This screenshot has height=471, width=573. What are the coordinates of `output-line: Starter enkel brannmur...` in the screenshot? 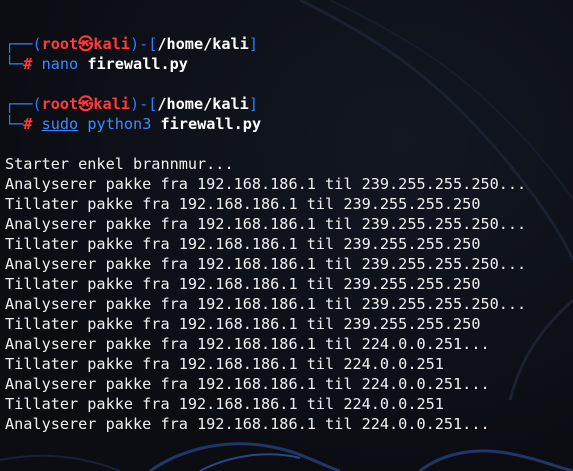 It's located at (119, 164).